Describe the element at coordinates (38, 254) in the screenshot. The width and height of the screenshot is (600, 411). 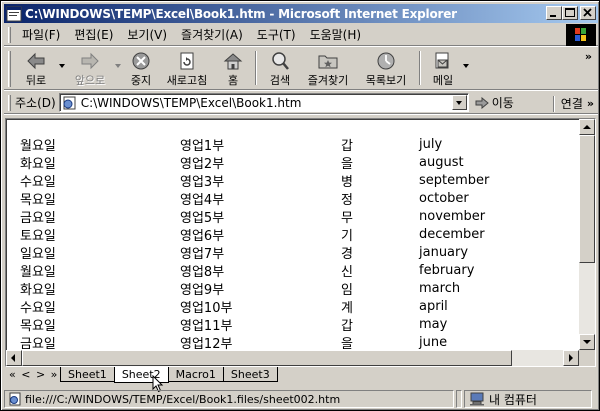
I see `table-cell: 일요일` at that location.